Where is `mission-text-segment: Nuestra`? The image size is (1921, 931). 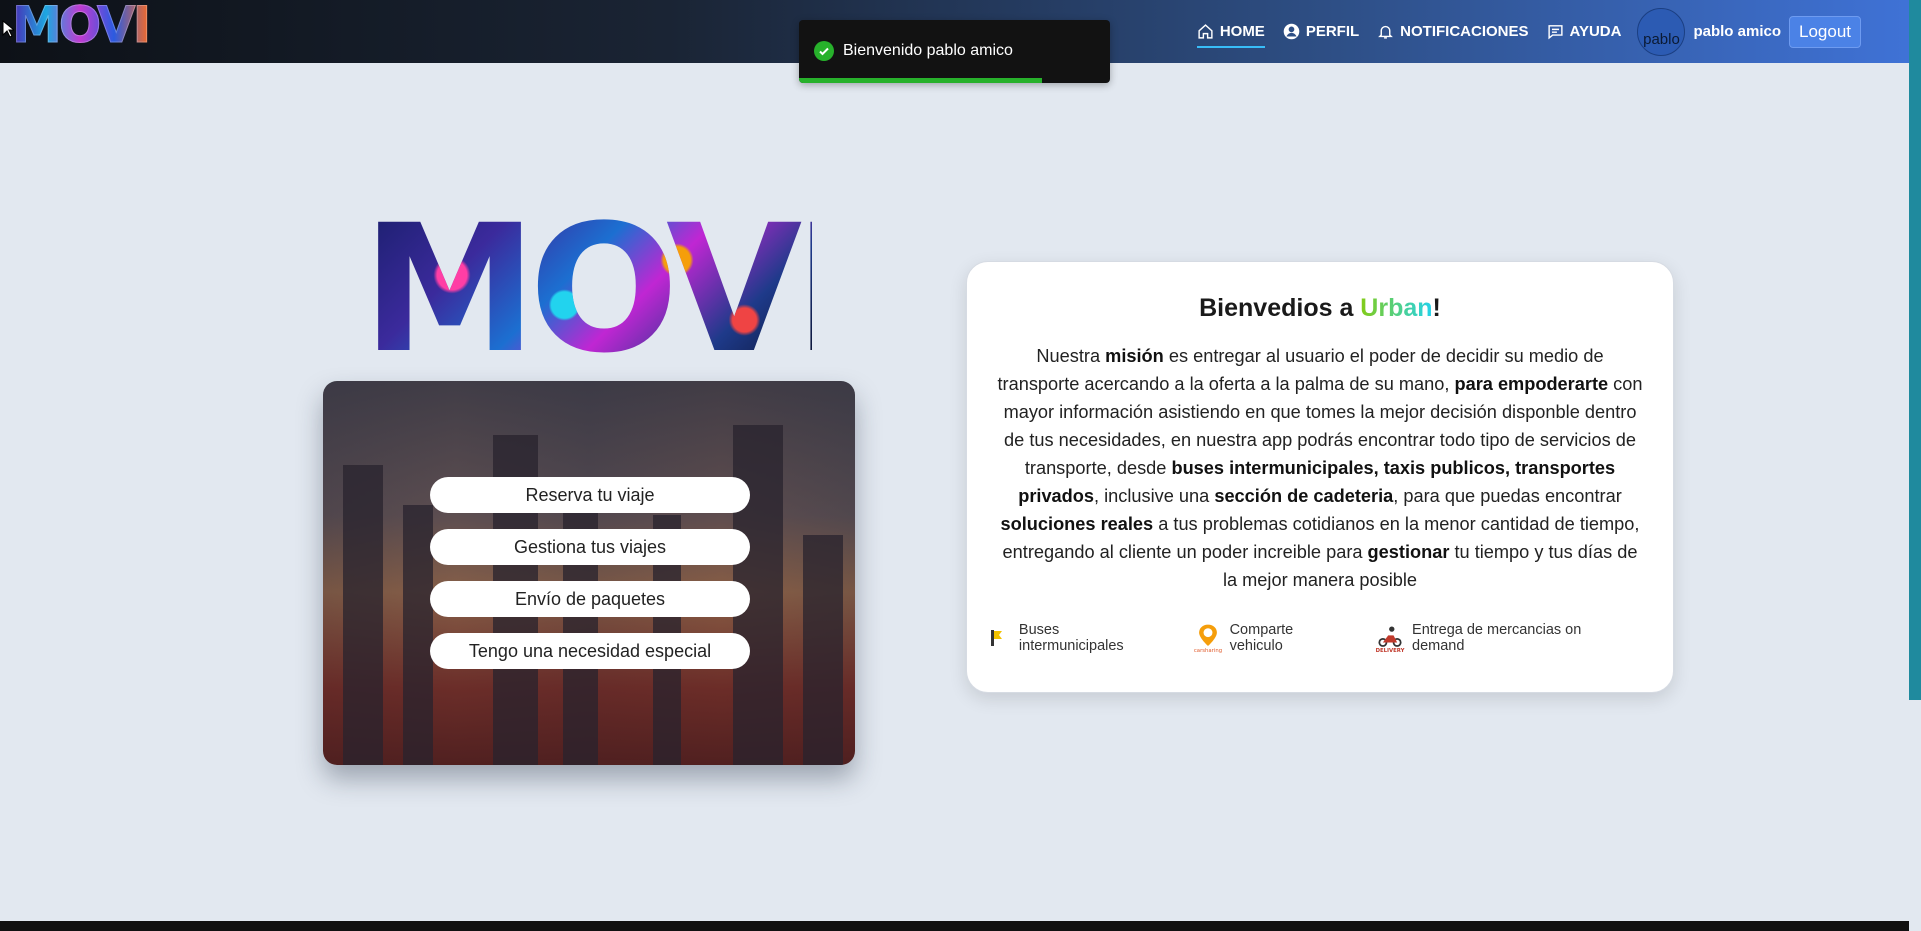 mission-text-segment: Nuestra is located at coordinates (1071, 356).